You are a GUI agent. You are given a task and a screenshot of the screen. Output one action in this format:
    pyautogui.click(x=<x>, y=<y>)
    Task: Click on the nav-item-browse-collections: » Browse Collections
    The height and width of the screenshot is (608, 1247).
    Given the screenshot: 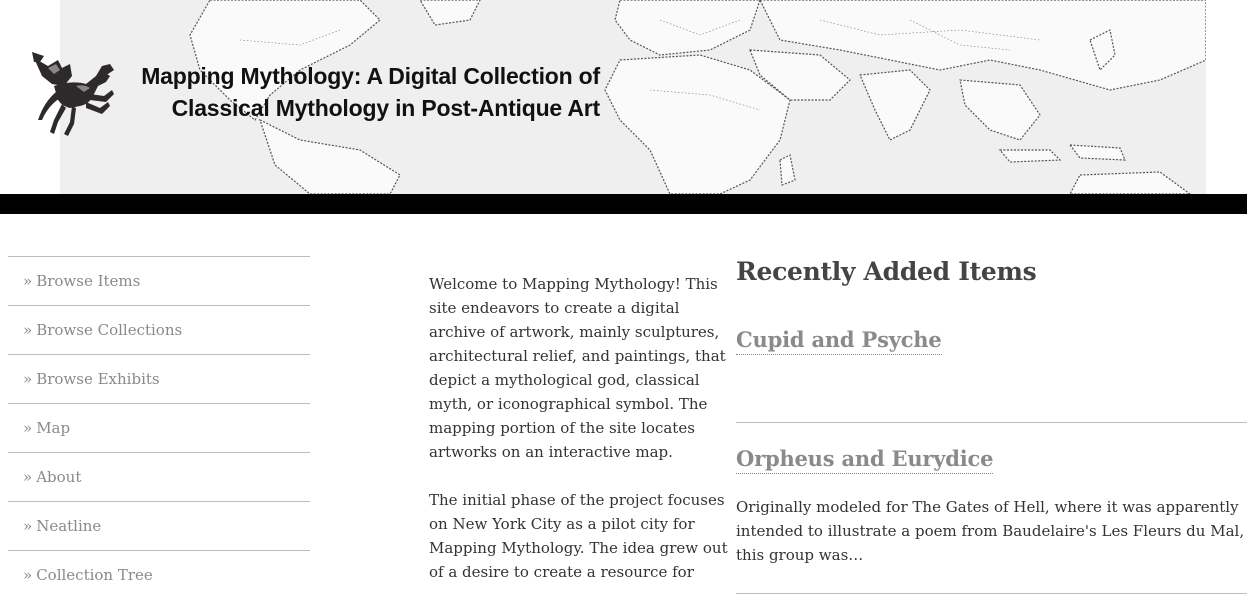 What is the action you would take?
    pyautogui.click(x=159, y=329)
    